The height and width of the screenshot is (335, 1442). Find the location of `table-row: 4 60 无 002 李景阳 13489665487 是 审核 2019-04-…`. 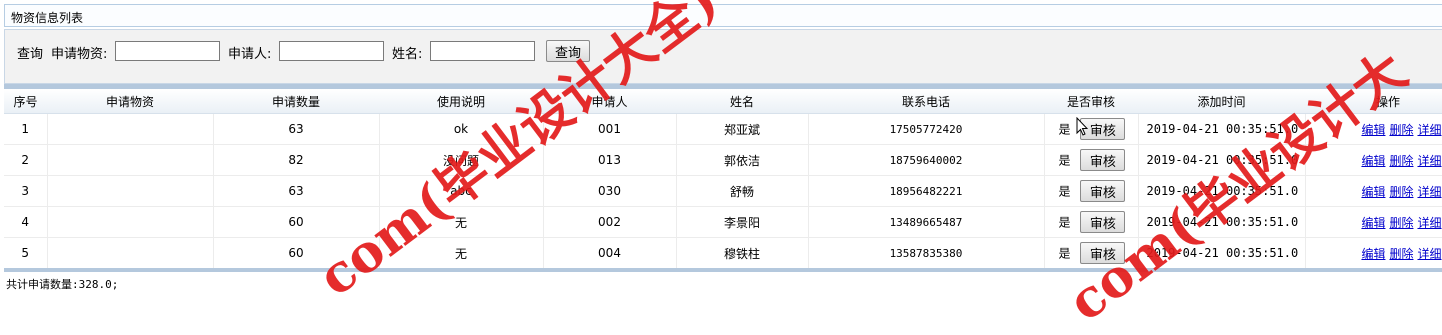

table-row: 4 60 无 002 李景阳 13489665487 是 审核 2019-04-… is located at coordinates (723, 222).